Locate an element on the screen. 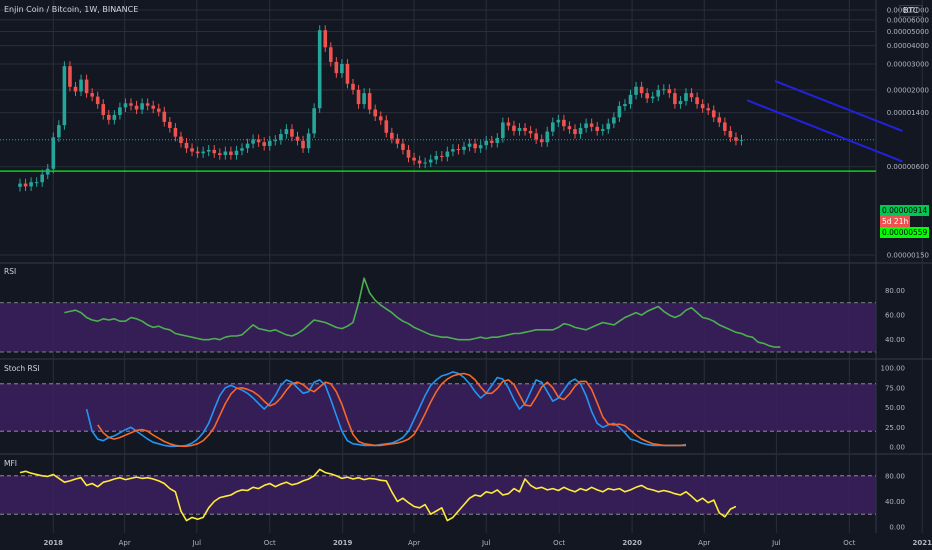 The width and height of the screenshot is (932, 550). price-tick-label: 0.00006000 is located at coordinates (908, 20).